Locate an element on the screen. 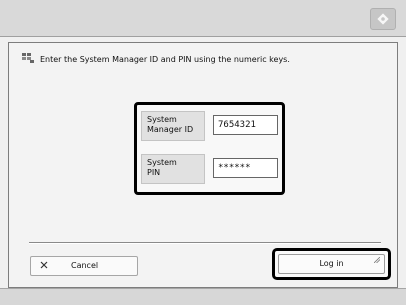 The width and height of the screenshot is (406, 305). system-pin-row: System PIN ****** is located at coordinates (209, 169).